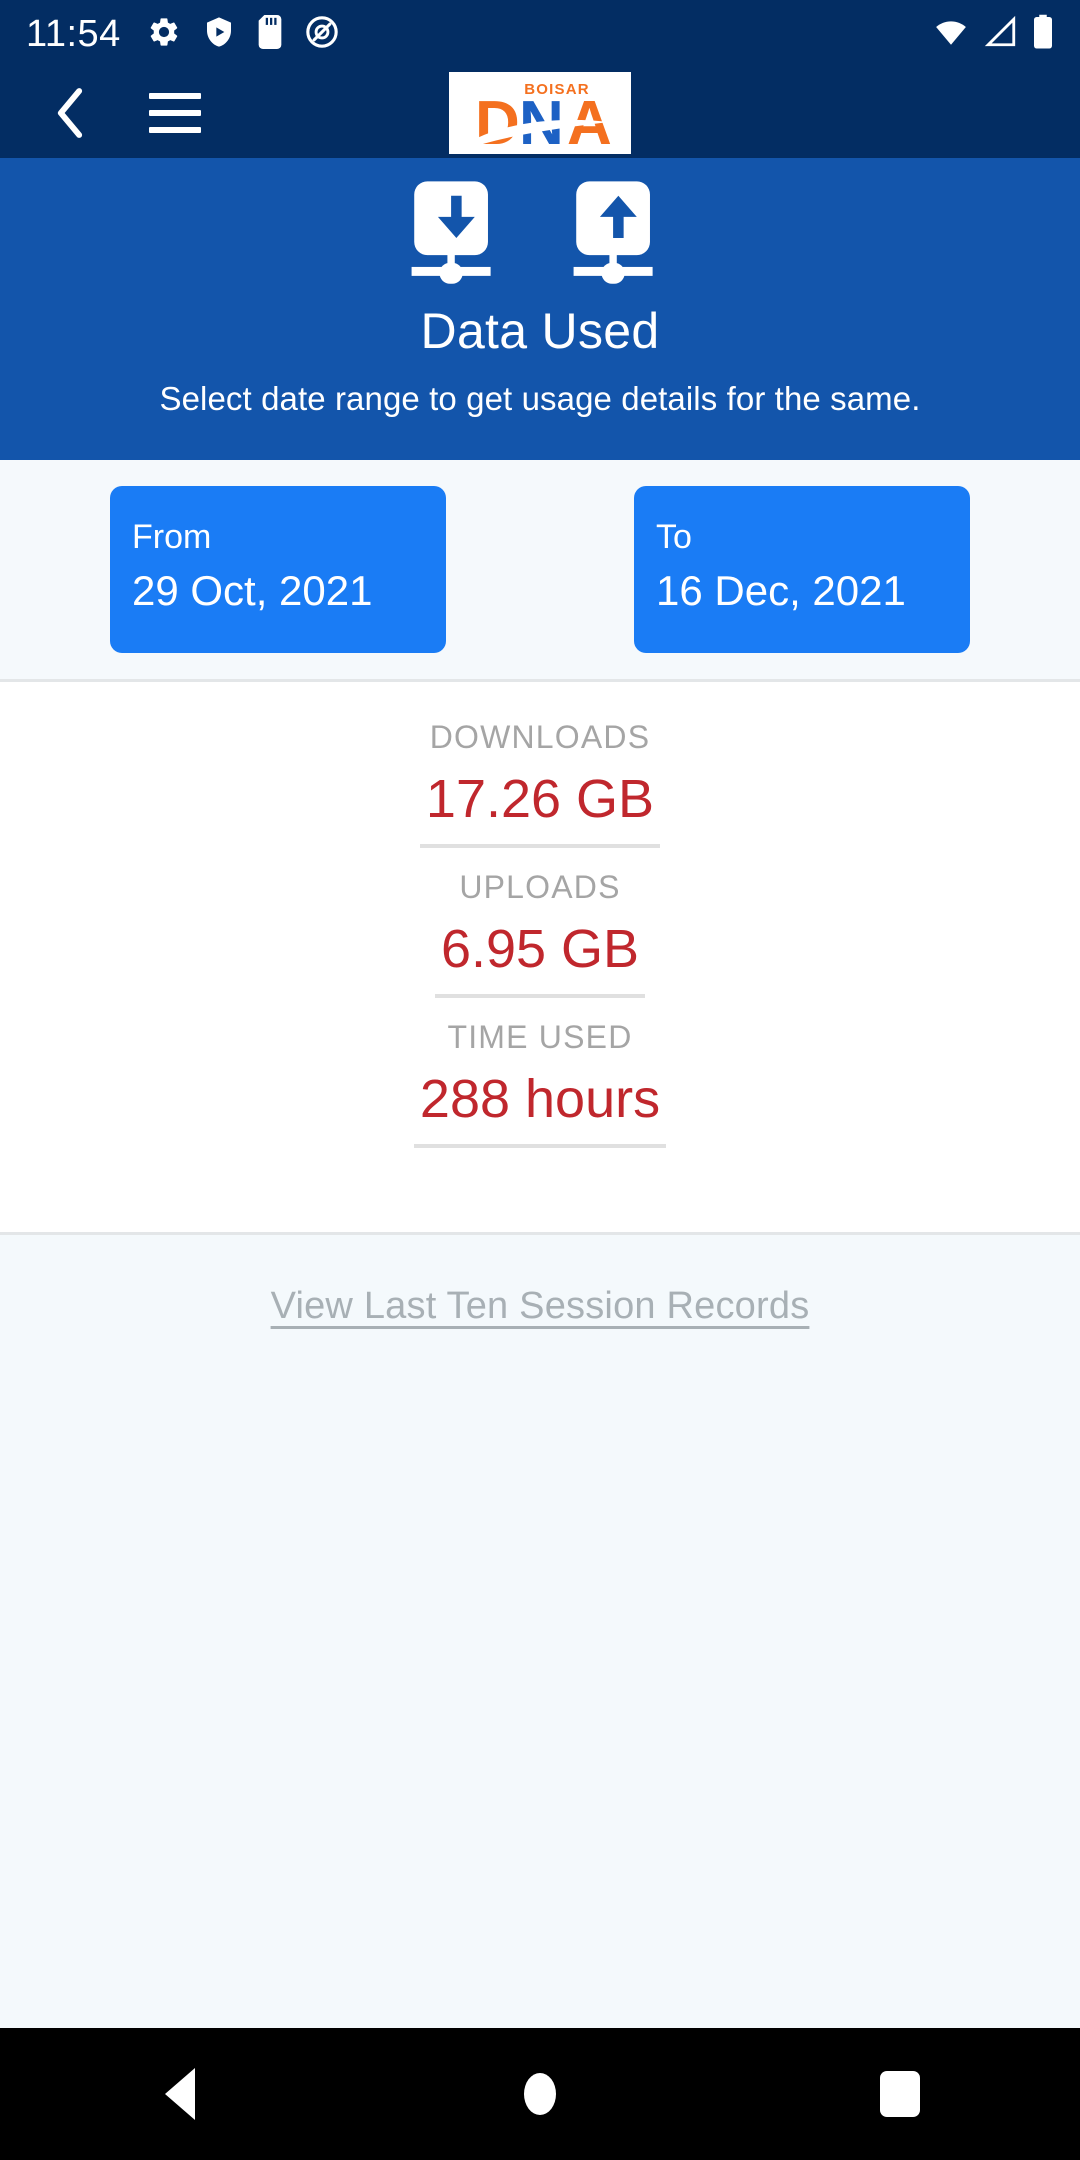 The image size is (1080, 2160). What do you see at coordinates (540, 806) in the screenshot?
I see `stat-value: 17.26 GB` at bounding box center [540, 806].